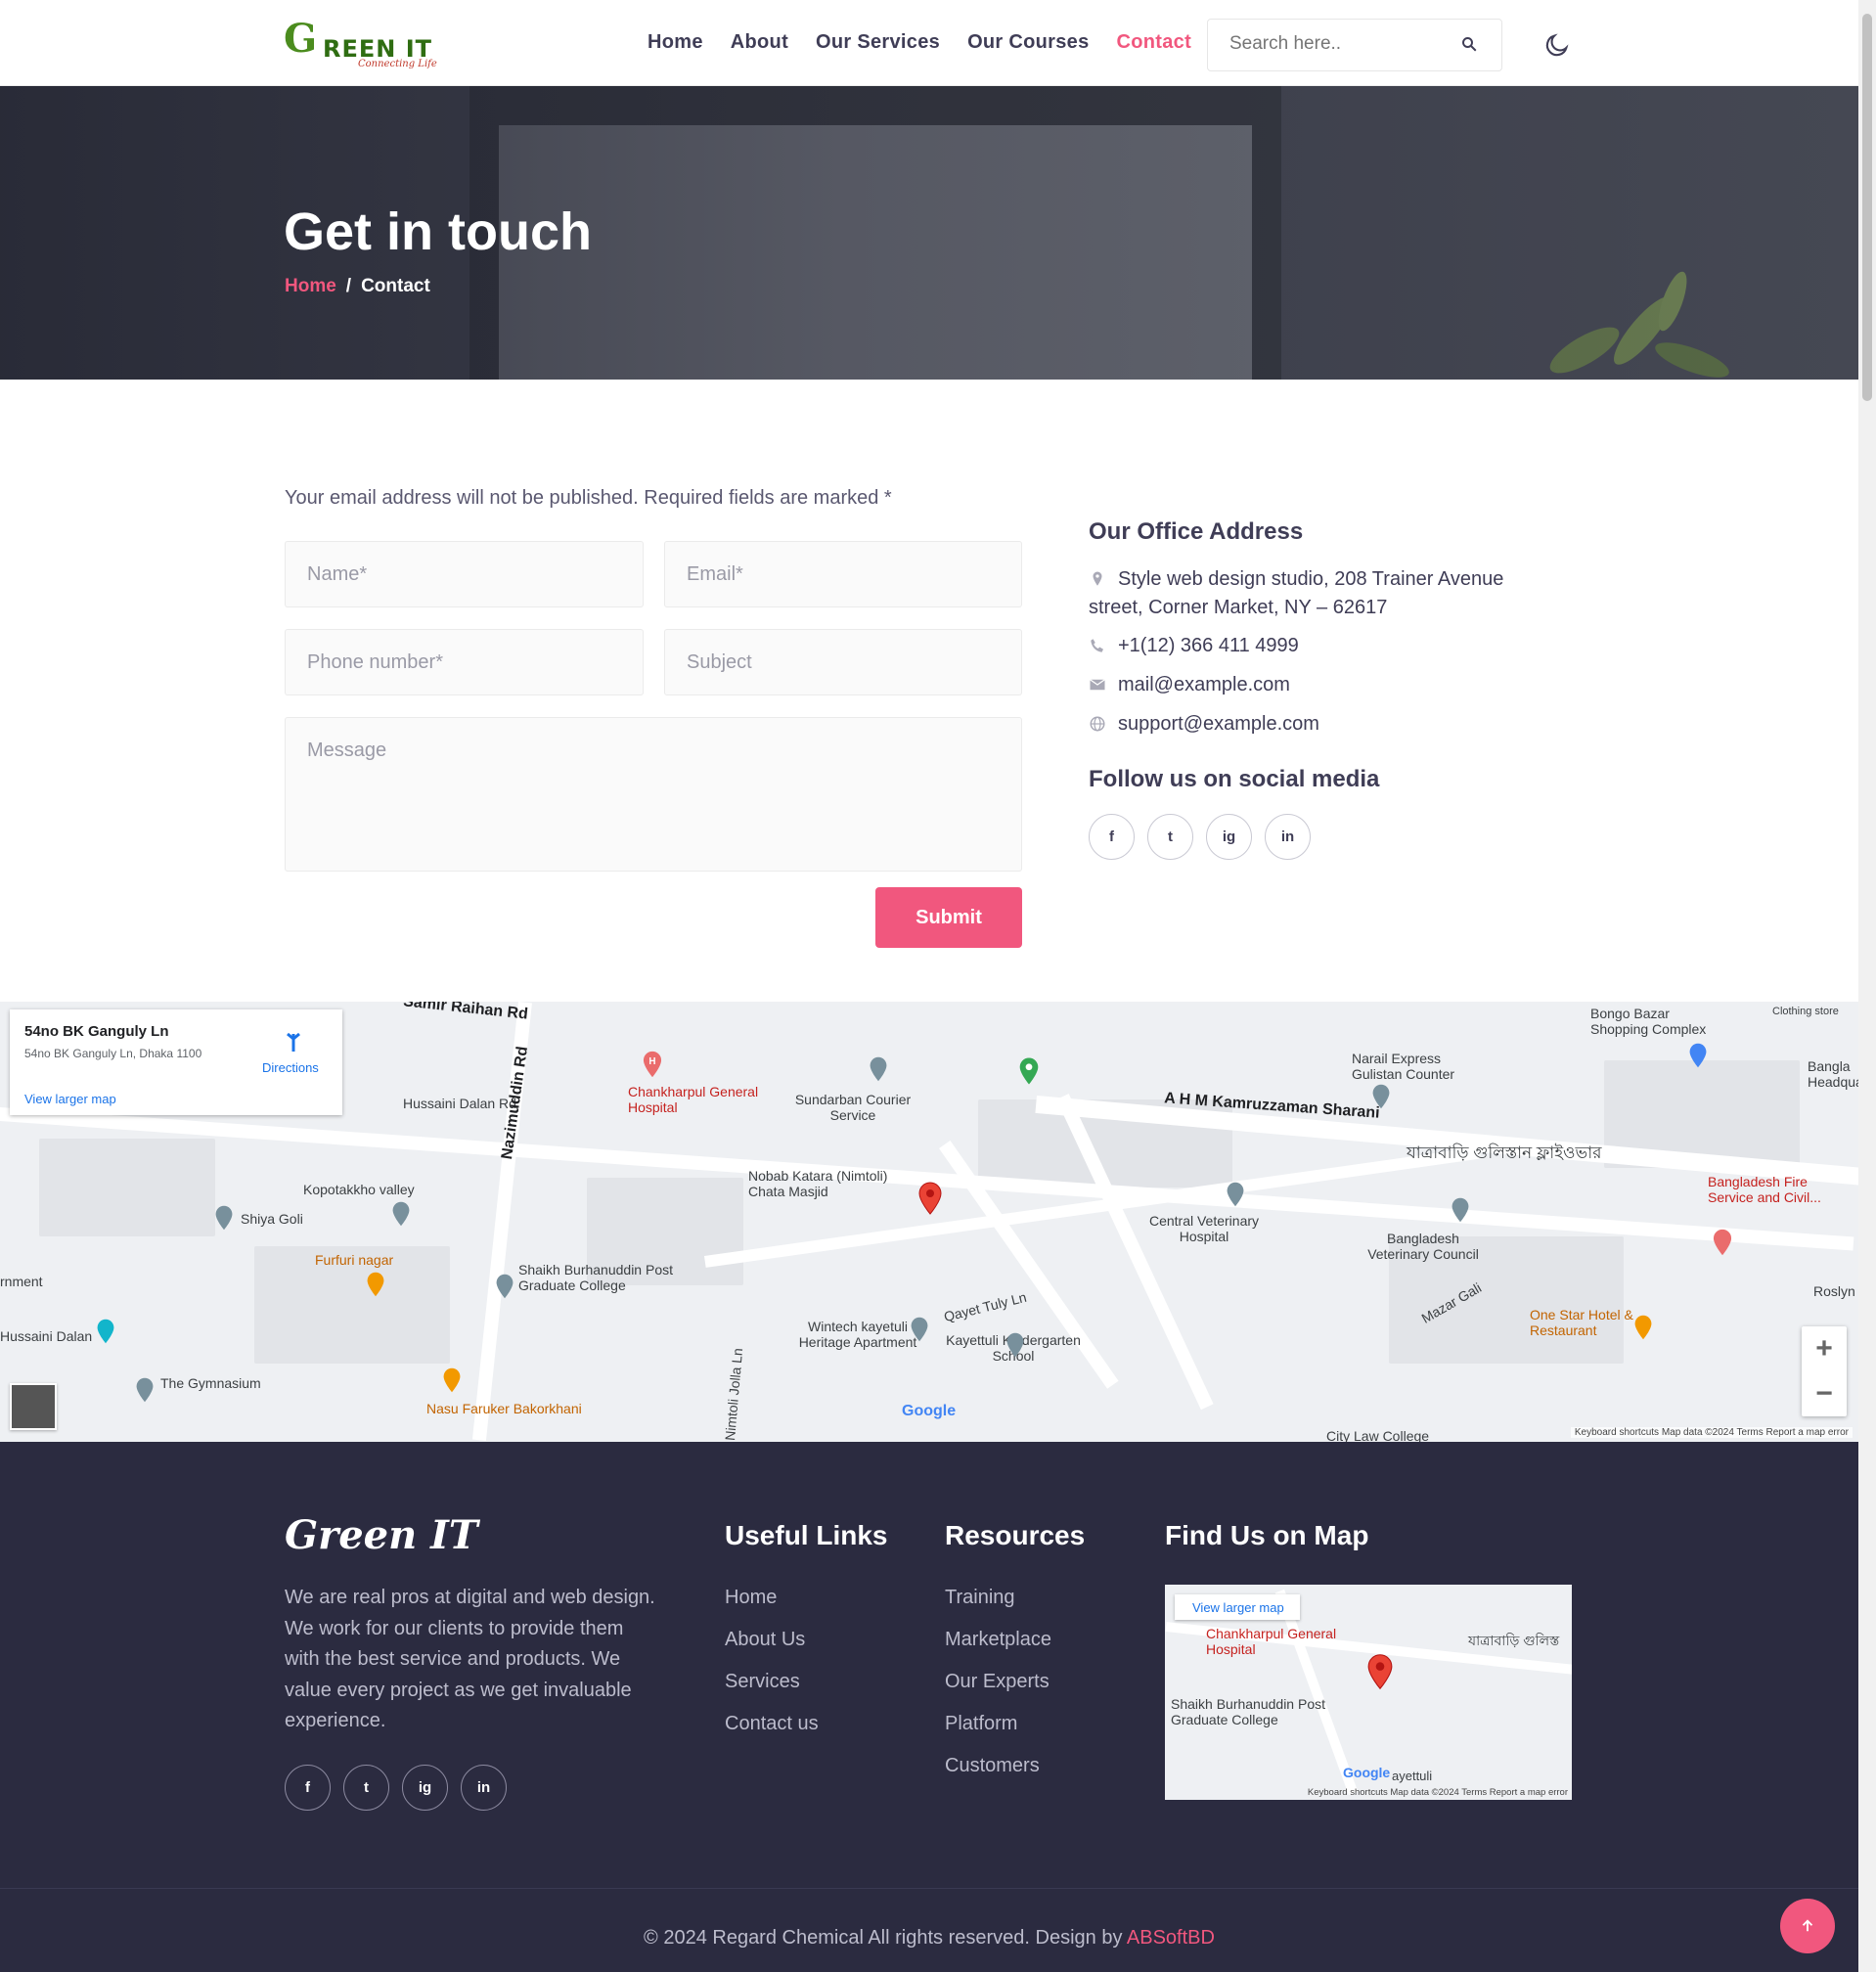 The height and width of the screenshot is (1972, 1876). What do you see at coordinates (675, 42) in the screenshot?
I see `nav-home: Home` at bounding box center [675, 42].